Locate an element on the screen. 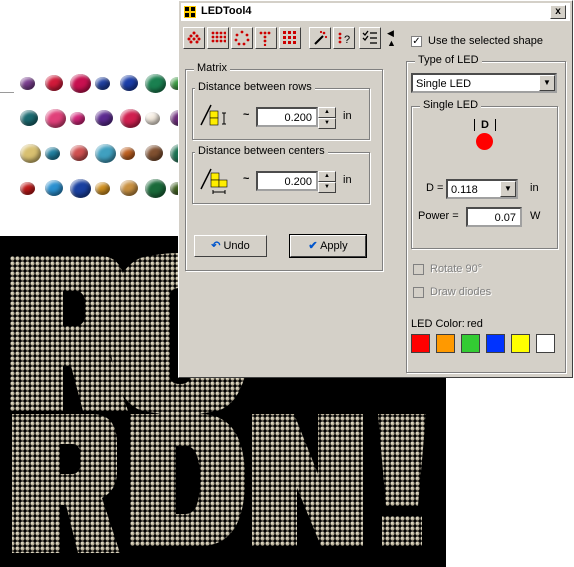  collapse-up-icon: ▲ is located at coordinates (391, 43).